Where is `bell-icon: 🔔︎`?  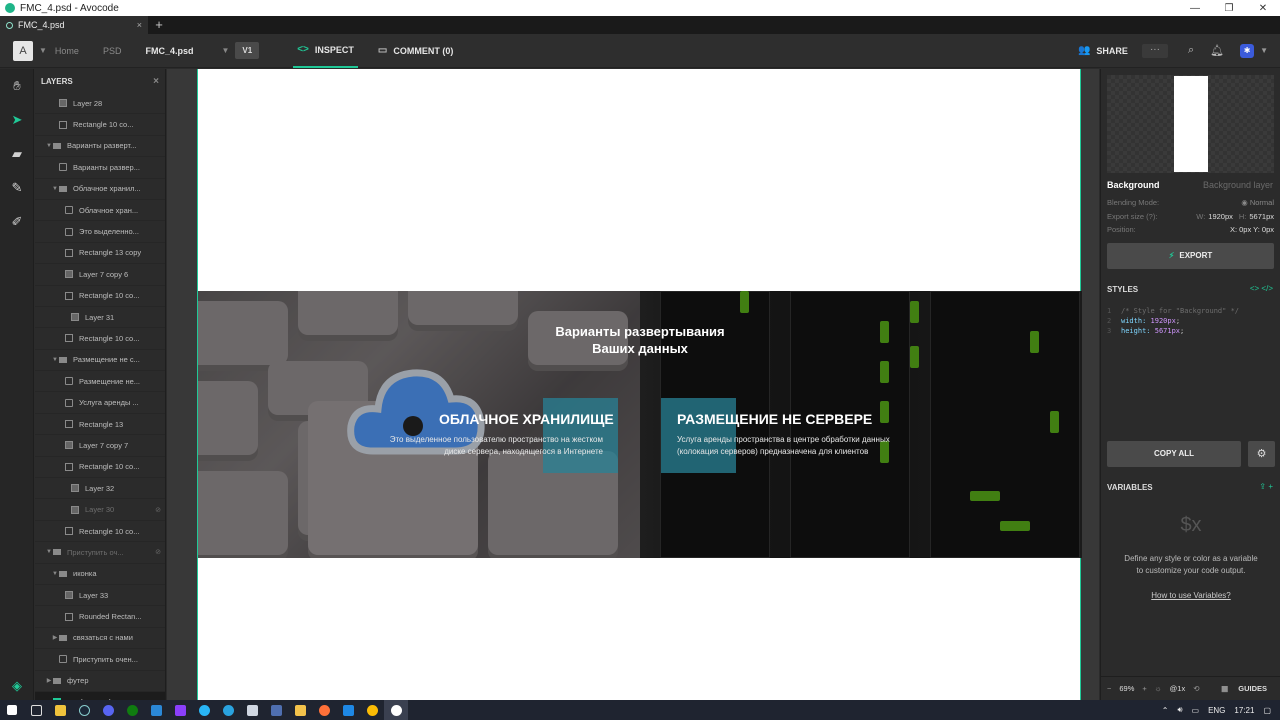 bell-icon: 🔔︎ is located at coordinates (1217, 50).